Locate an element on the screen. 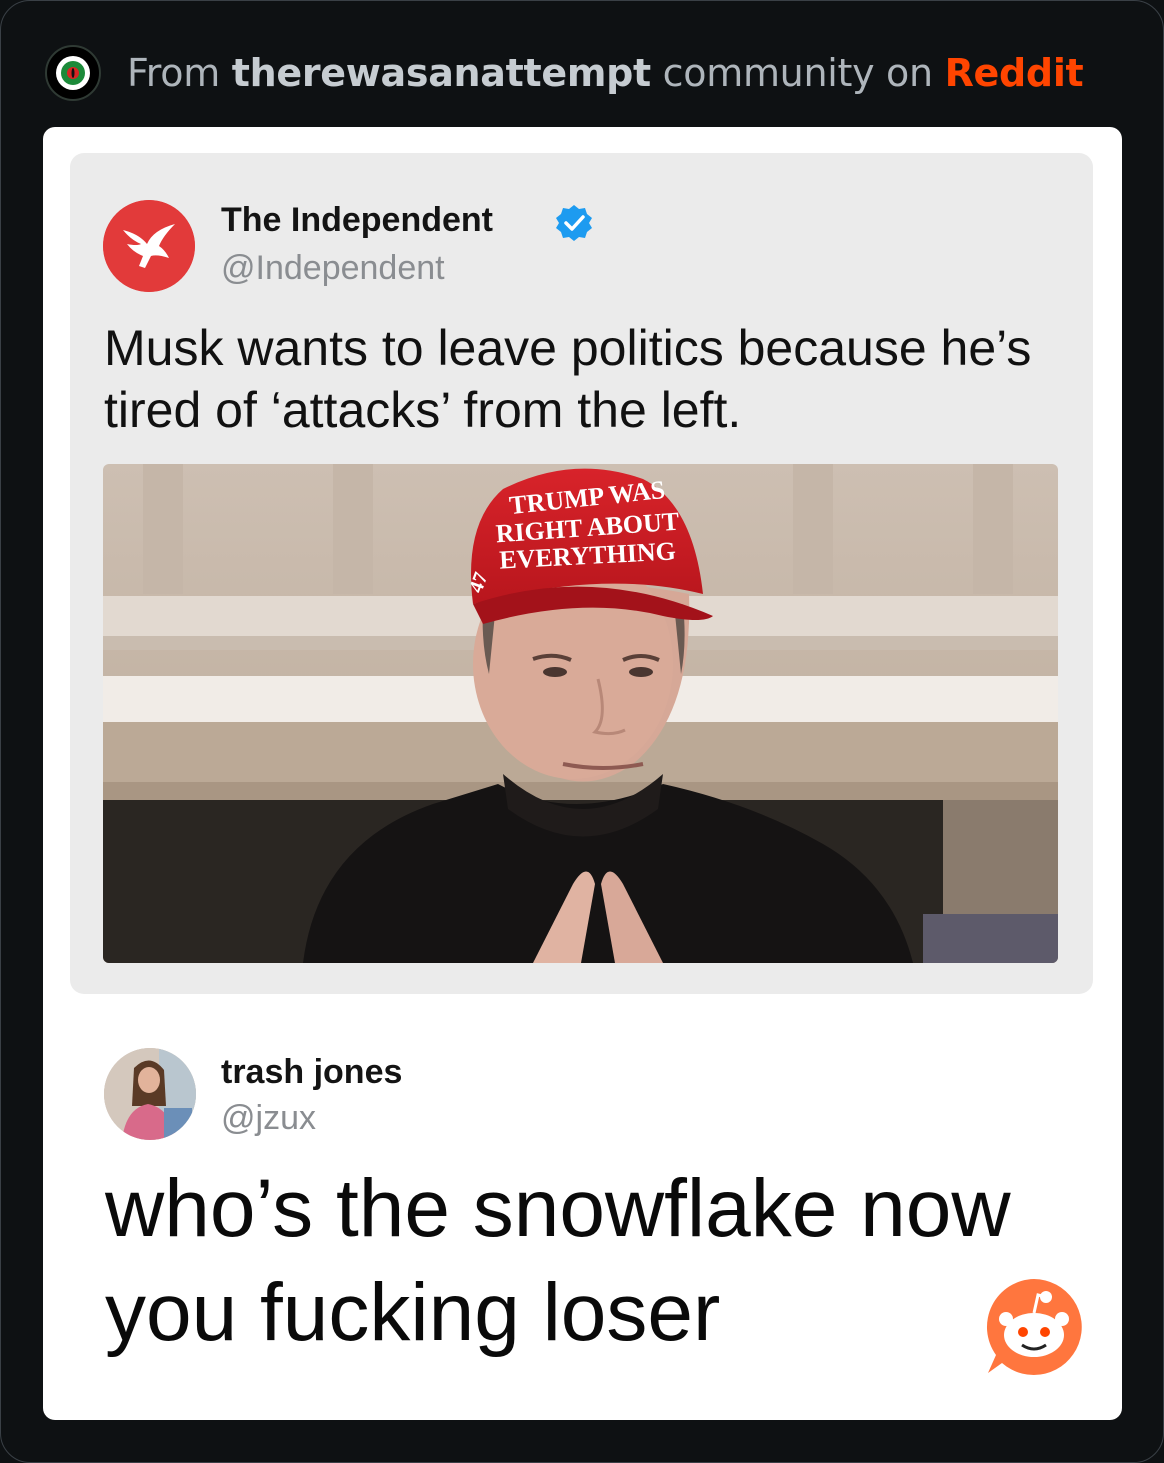  independent-eagle-avatar is located at coordinates (149, 246).